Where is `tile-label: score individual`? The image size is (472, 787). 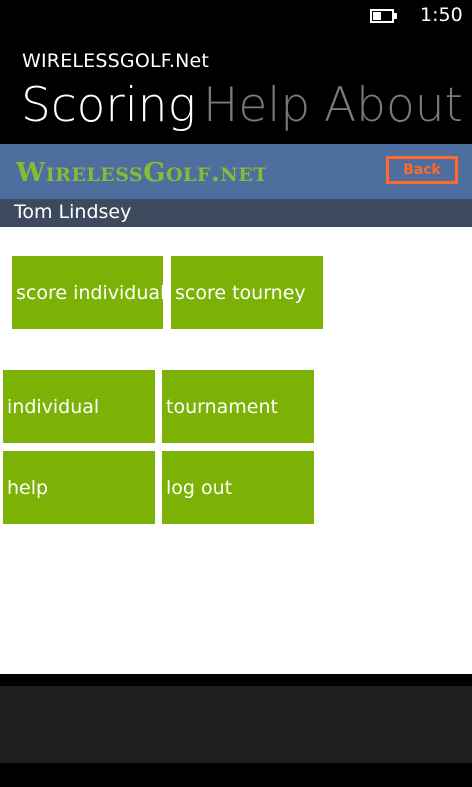 tile-label: score individual is located at coordinates (89, 292).